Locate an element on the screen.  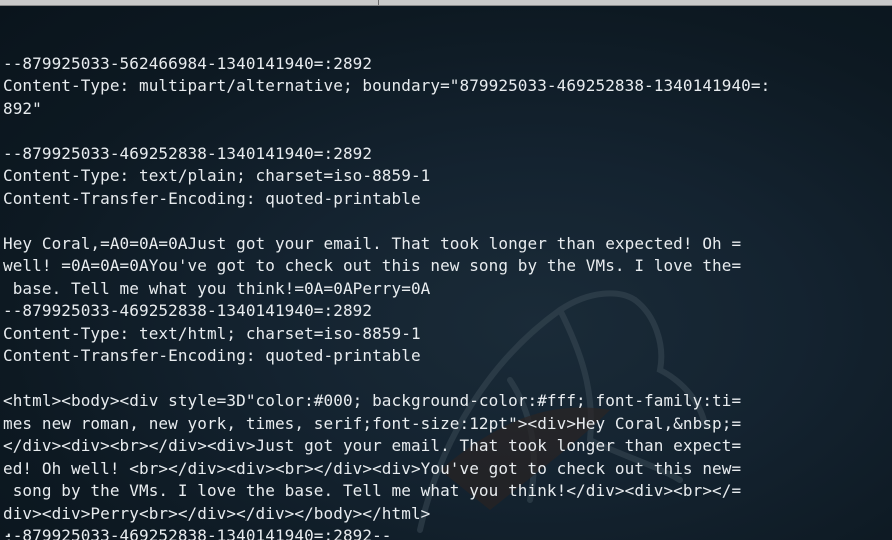
prompt-tail: : is located at coordinates (9, 533).